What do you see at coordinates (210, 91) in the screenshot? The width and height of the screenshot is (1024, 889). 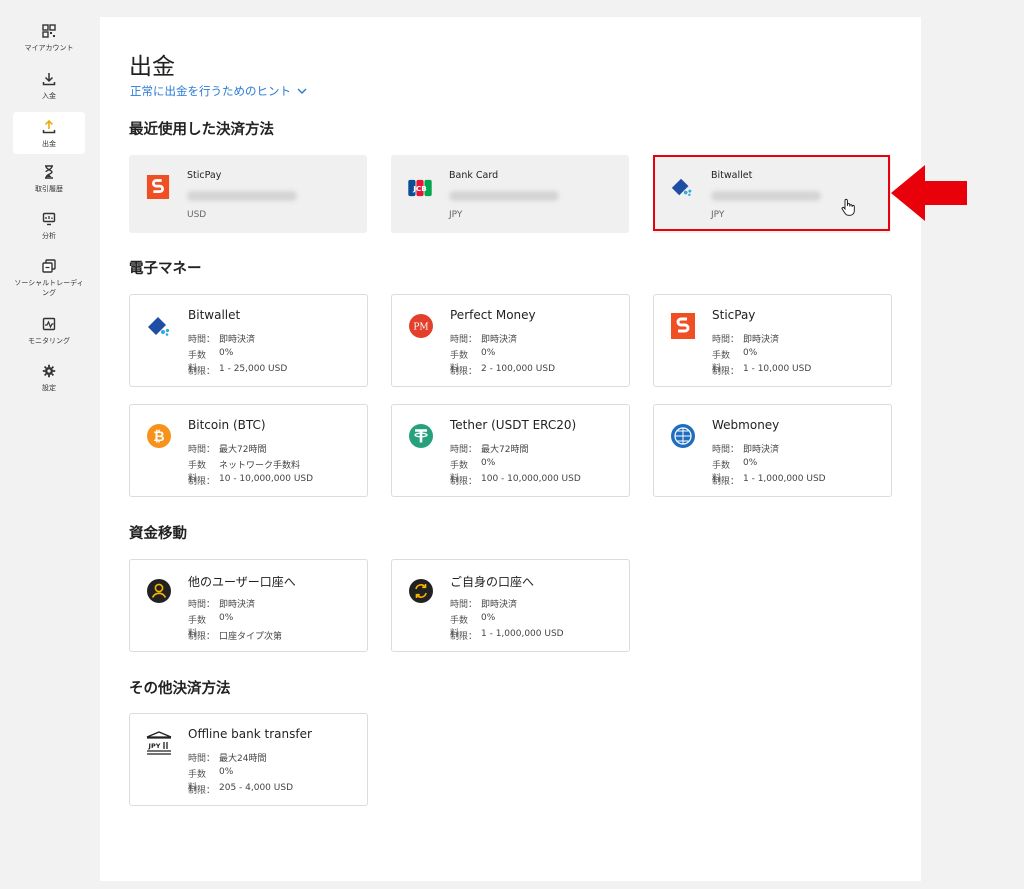 I see `hint-link-label: 正常に出金を行うためのヒント` at bounding box center [210, 91].